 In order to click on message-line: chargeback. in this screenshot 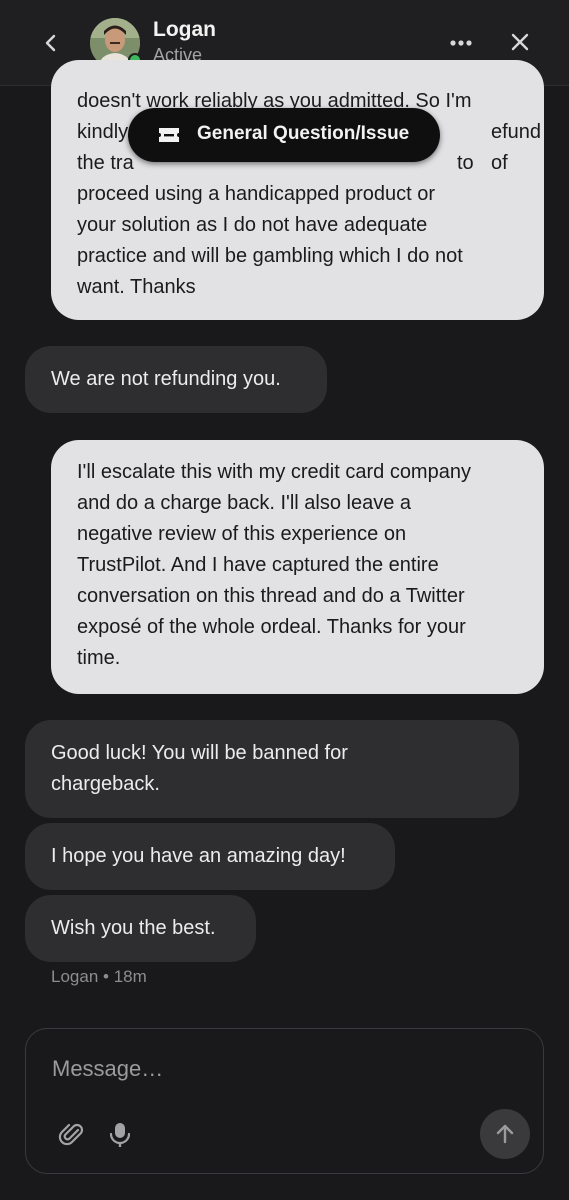, I will do `click(105, 784)`.